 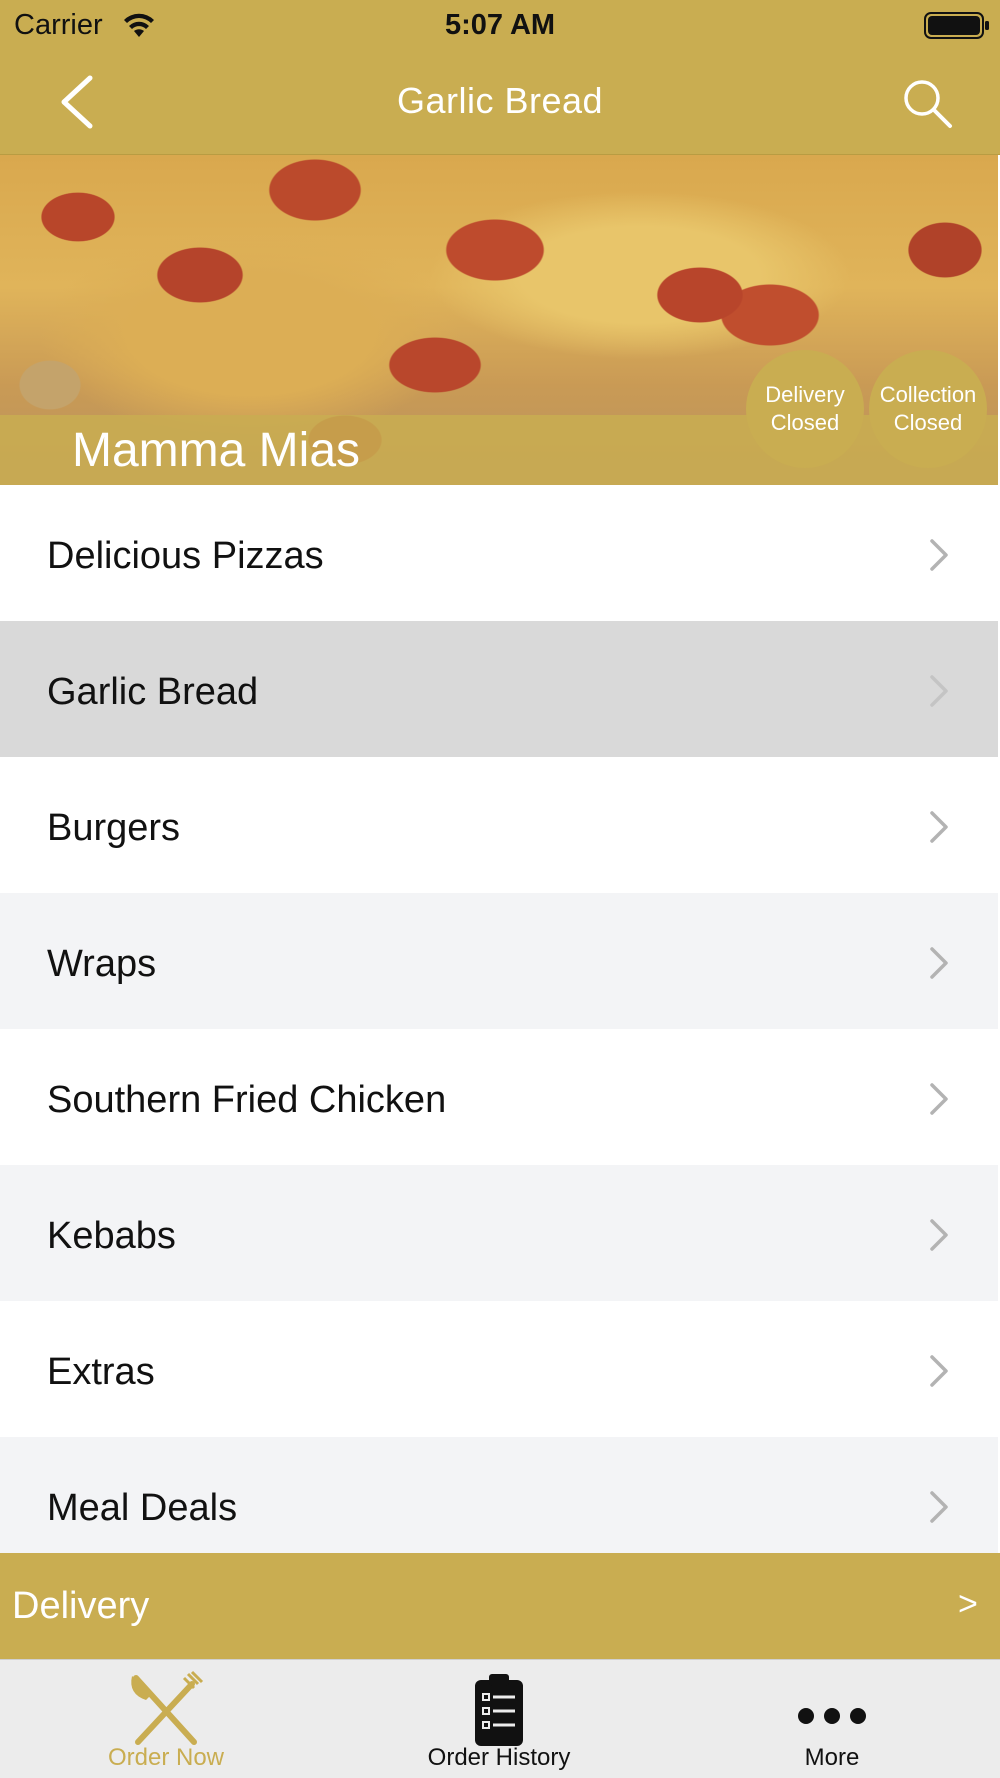 I want to click on fork-knife-icon, so click(x=167, y=1707).